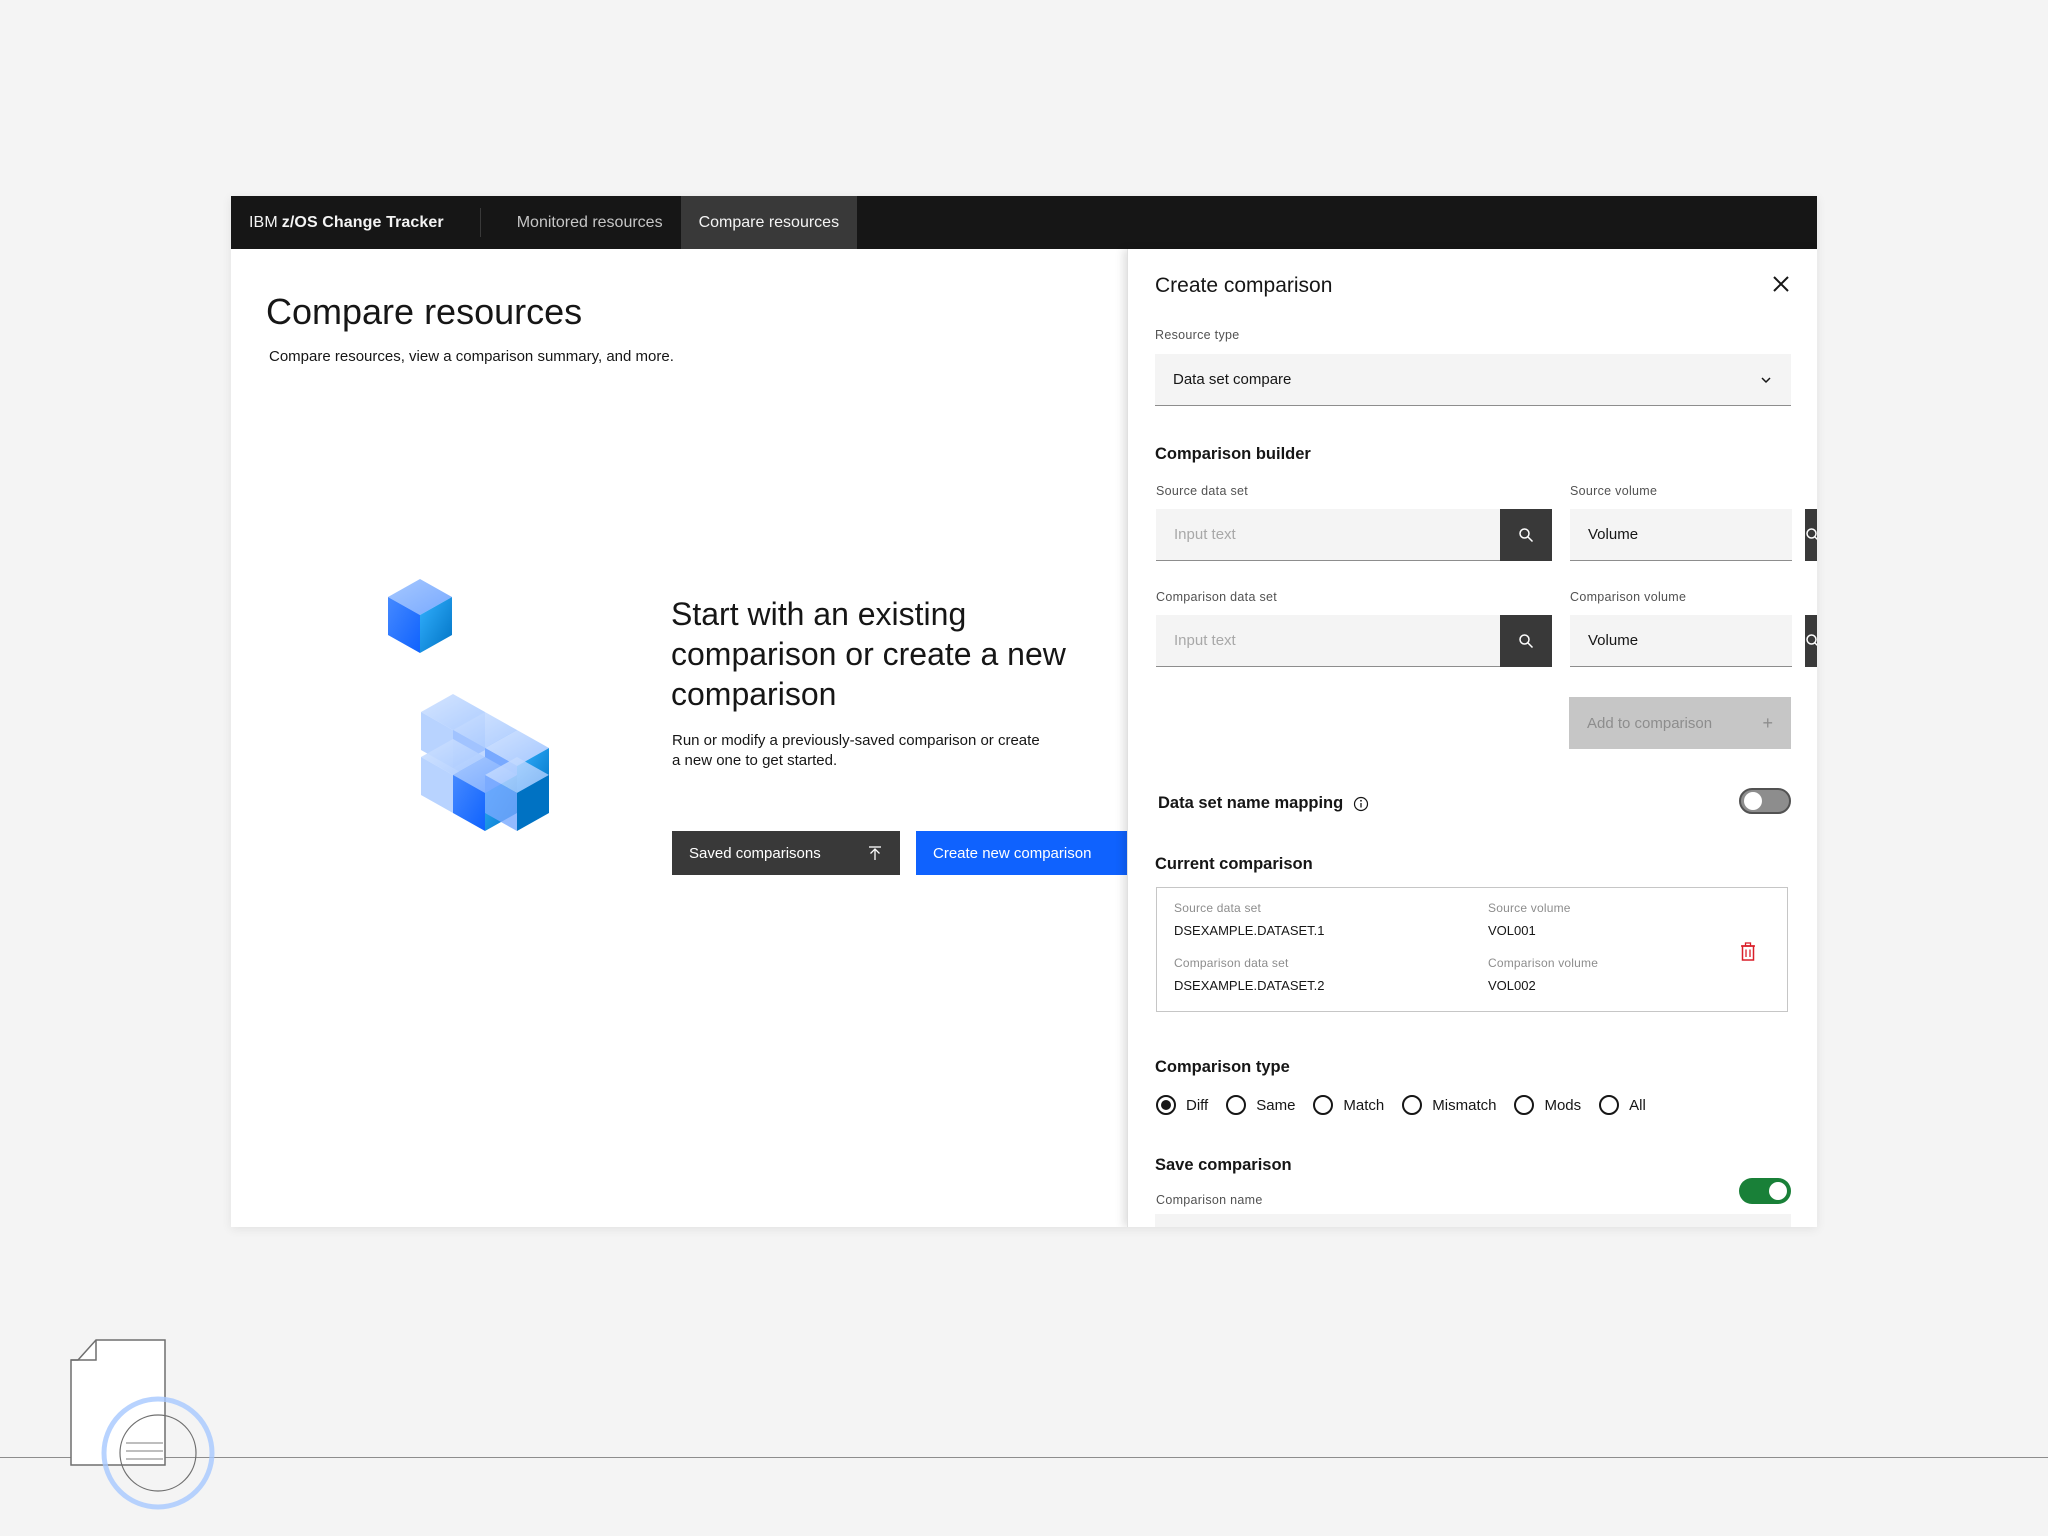  What do you see at coordinates (1202, 491) in the screenshot?
I see `source-dataset-label: Source data set` at bounding box center [1202, 491].